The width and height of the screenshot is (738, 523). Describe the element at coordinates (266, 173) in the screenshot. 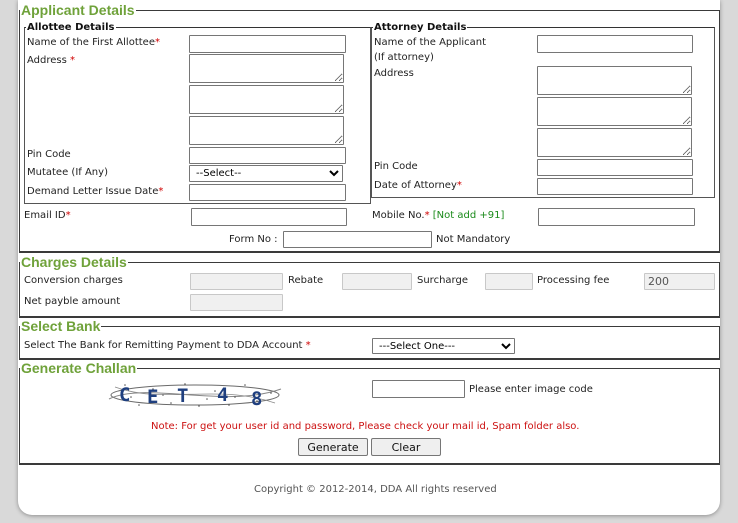

I see `mutatee-select: --Select--` at that location.